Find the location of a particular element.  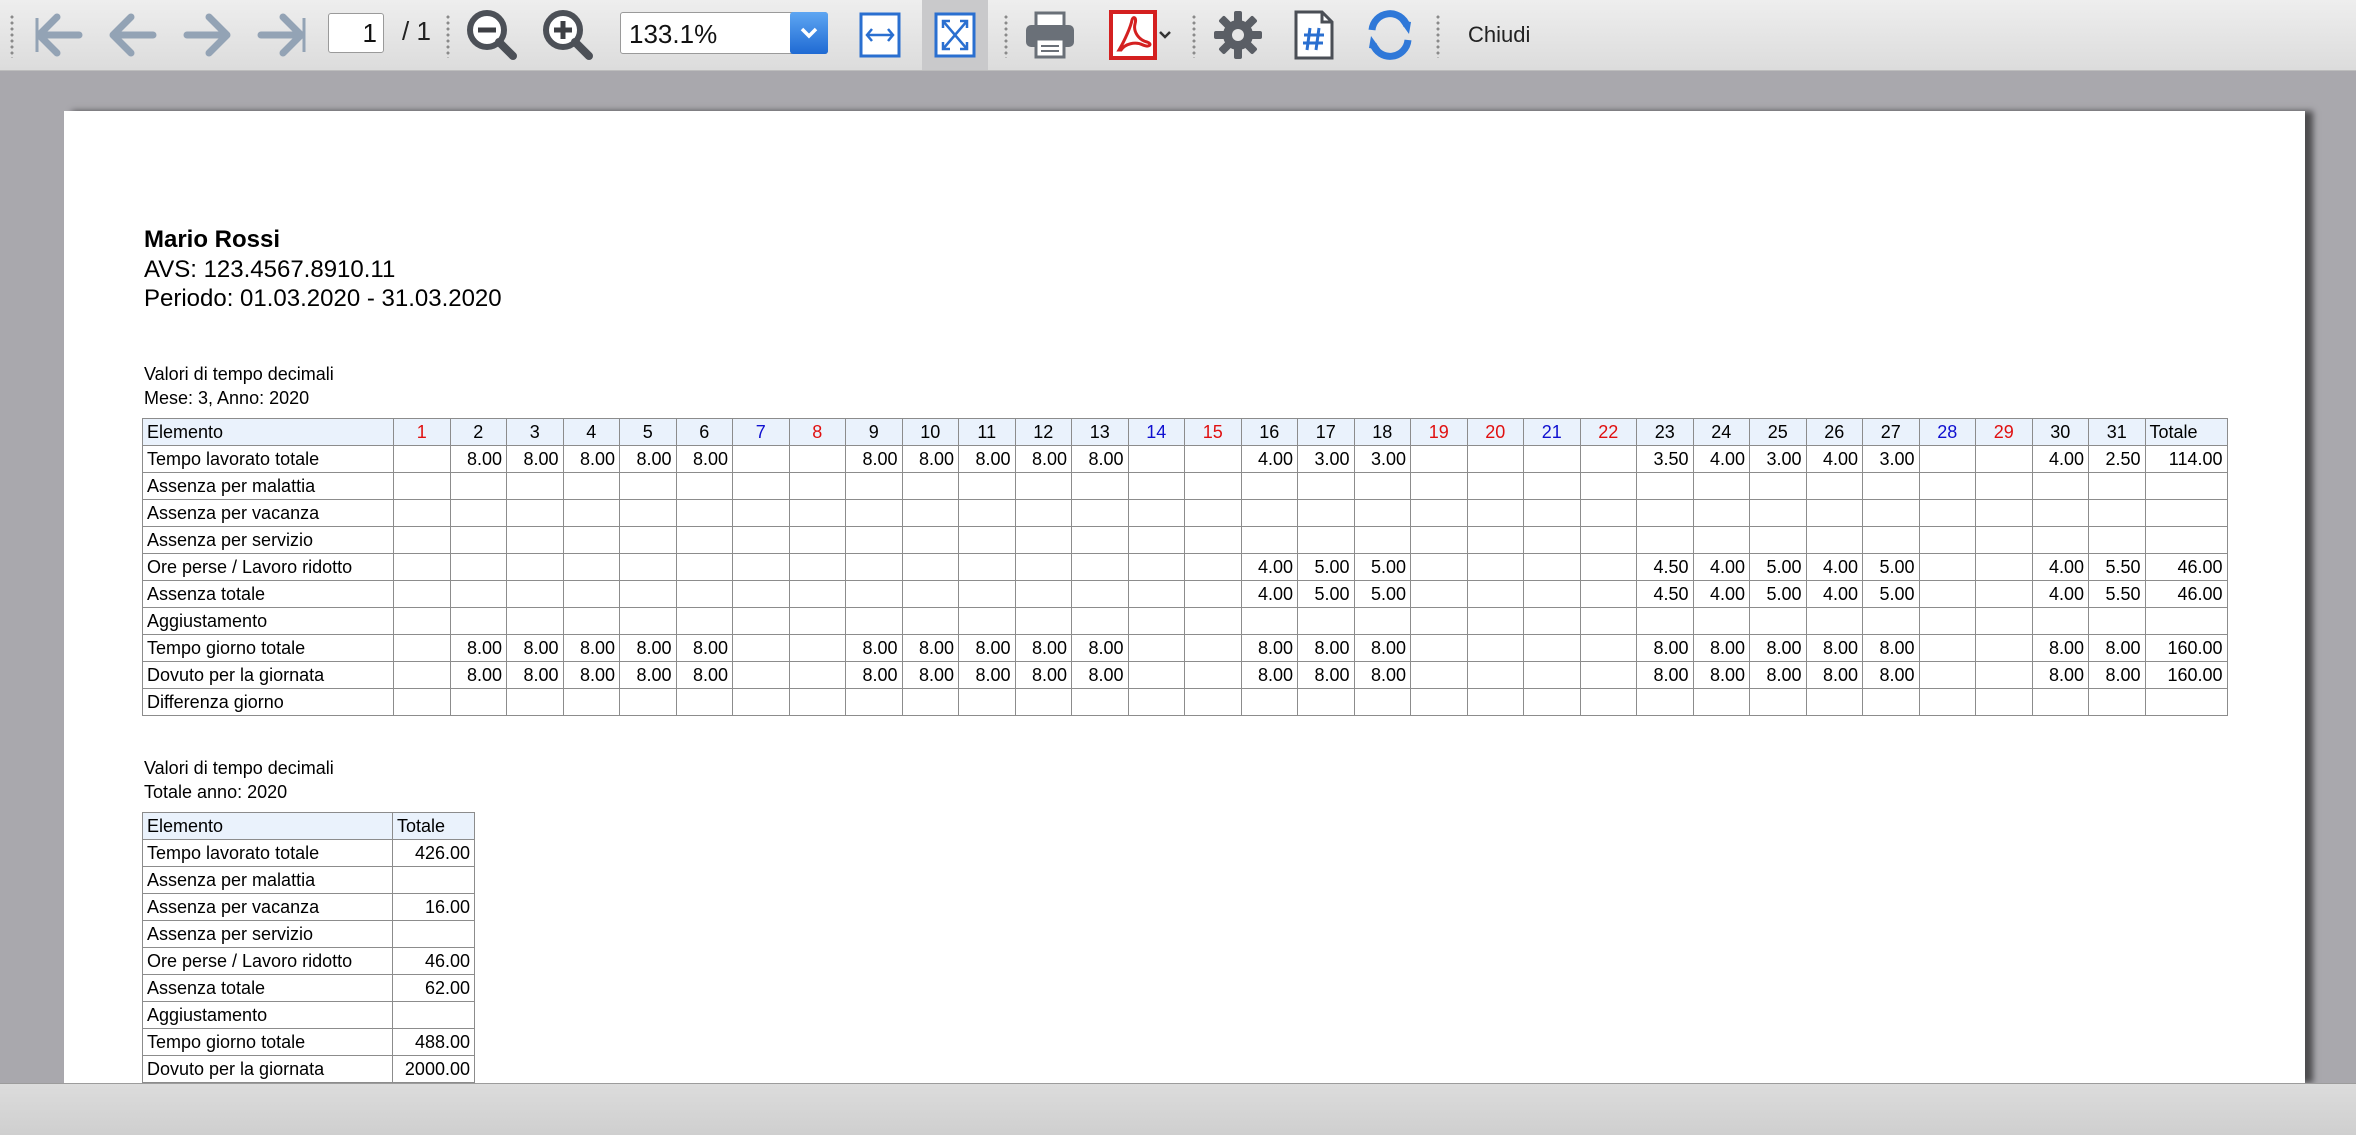

toolbar-separator is located at coordinates (1438, 36).